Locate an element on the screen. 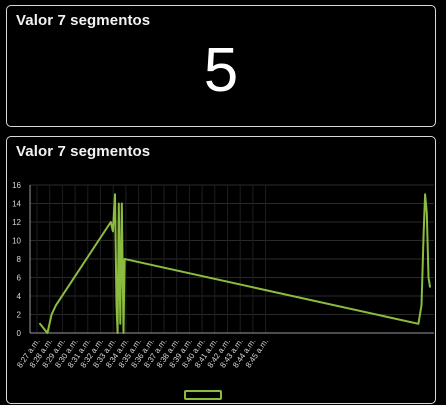  legend-swatch is located at coordinates (203, 395).